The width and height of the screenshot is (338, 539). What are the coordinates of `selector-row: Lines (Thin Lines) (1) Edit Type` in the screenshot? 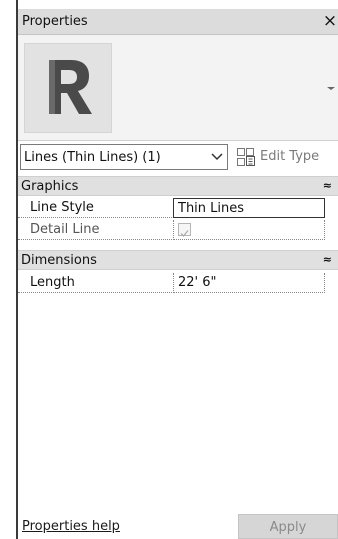 It's located at (178, 157).